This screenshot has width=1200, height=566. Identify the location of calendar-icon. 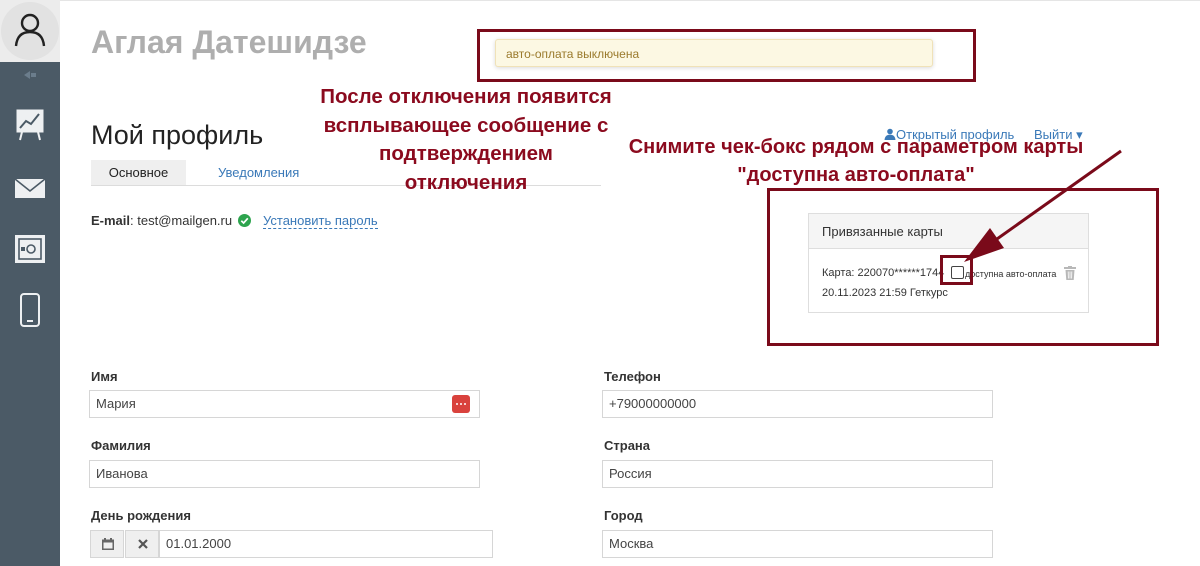
(108, 544).